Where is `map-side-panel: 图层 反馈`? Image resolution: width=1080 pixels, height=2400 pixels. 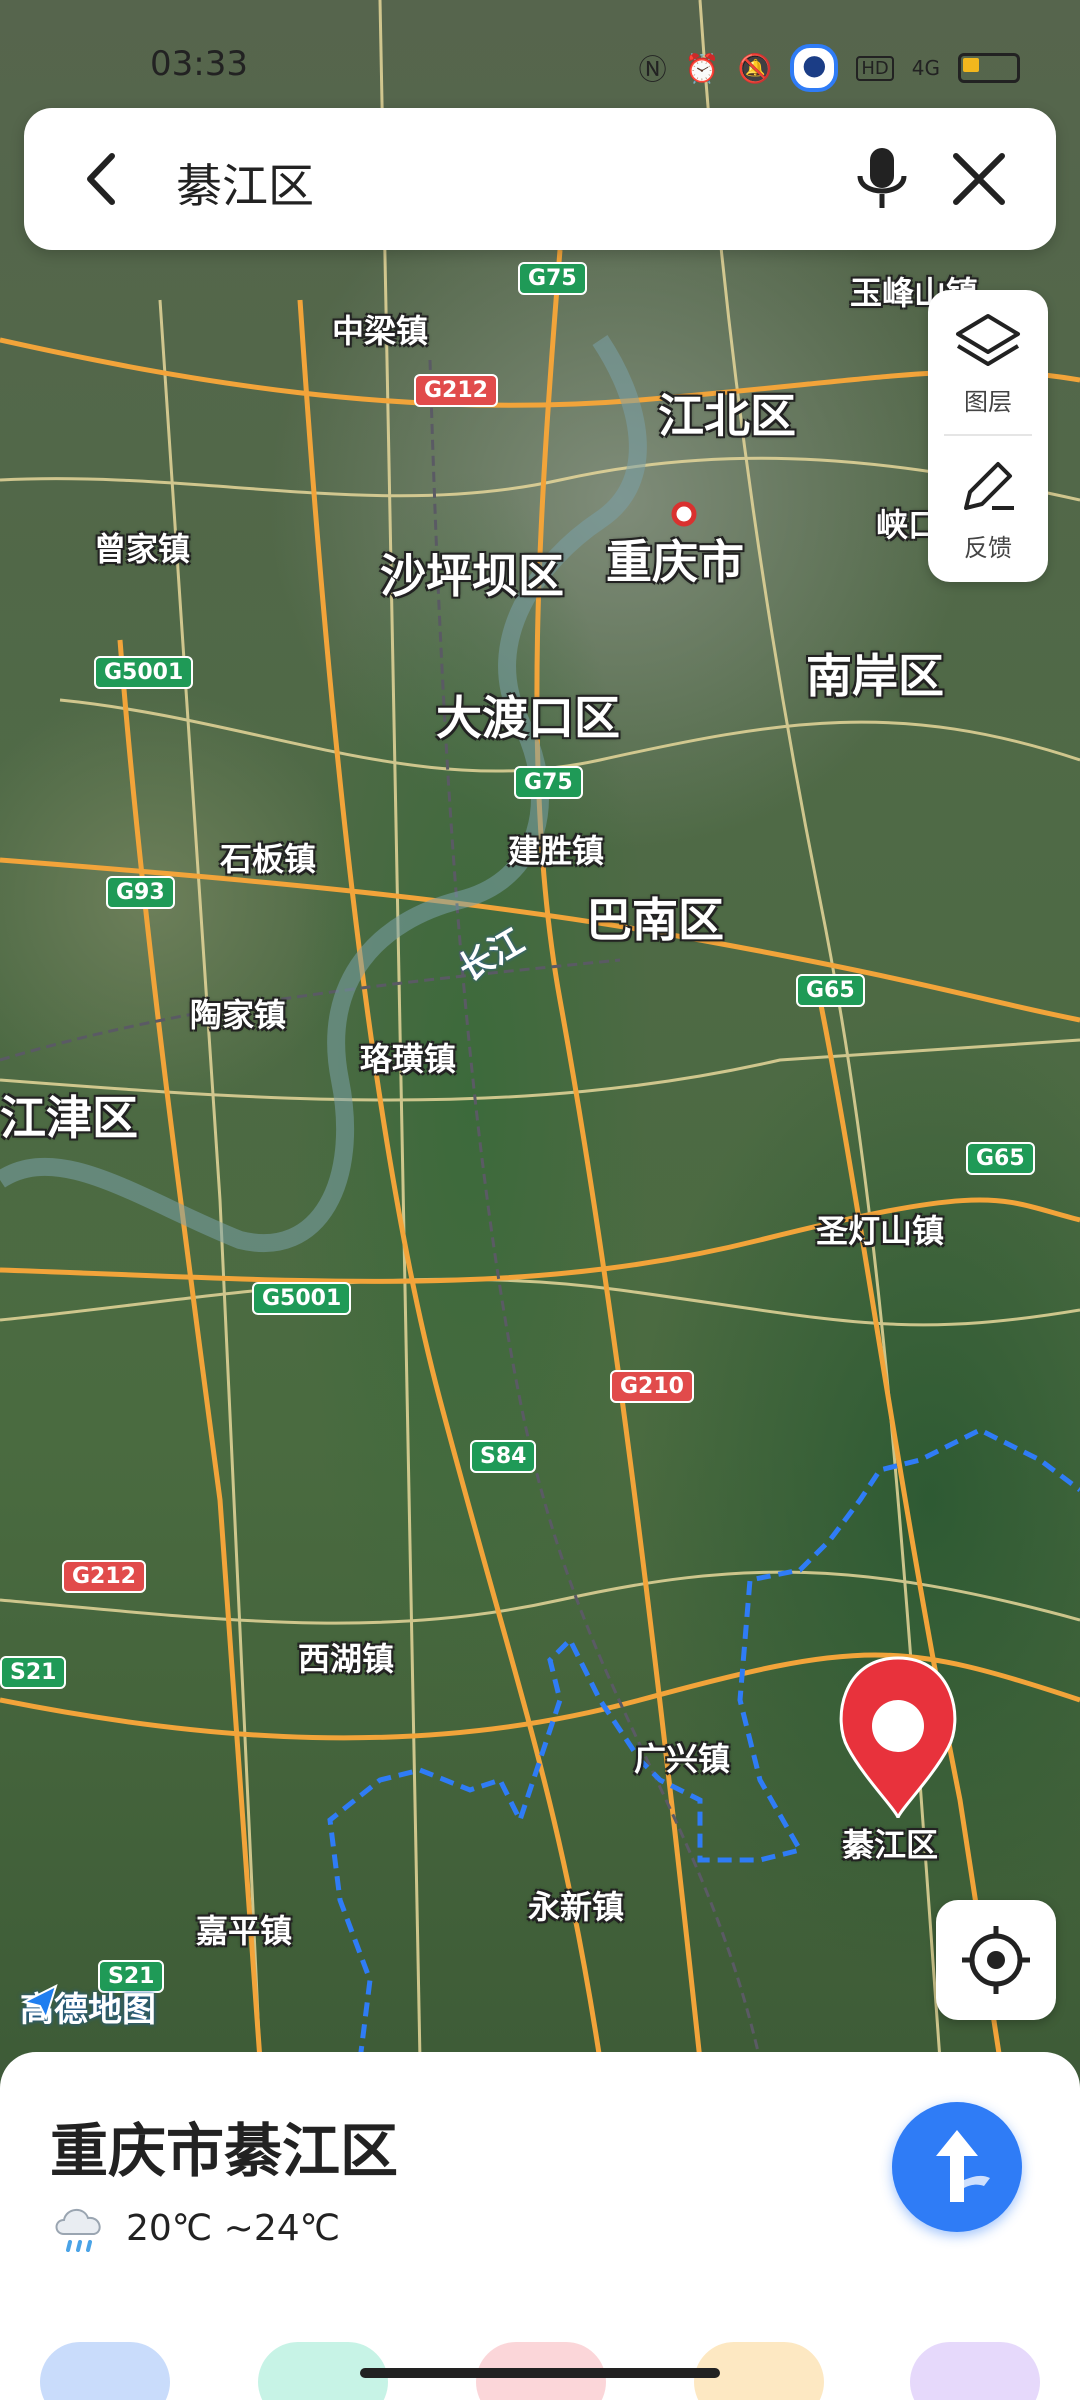
map-side-panel: 图层 反馈 is located at coordinates (988, 436).